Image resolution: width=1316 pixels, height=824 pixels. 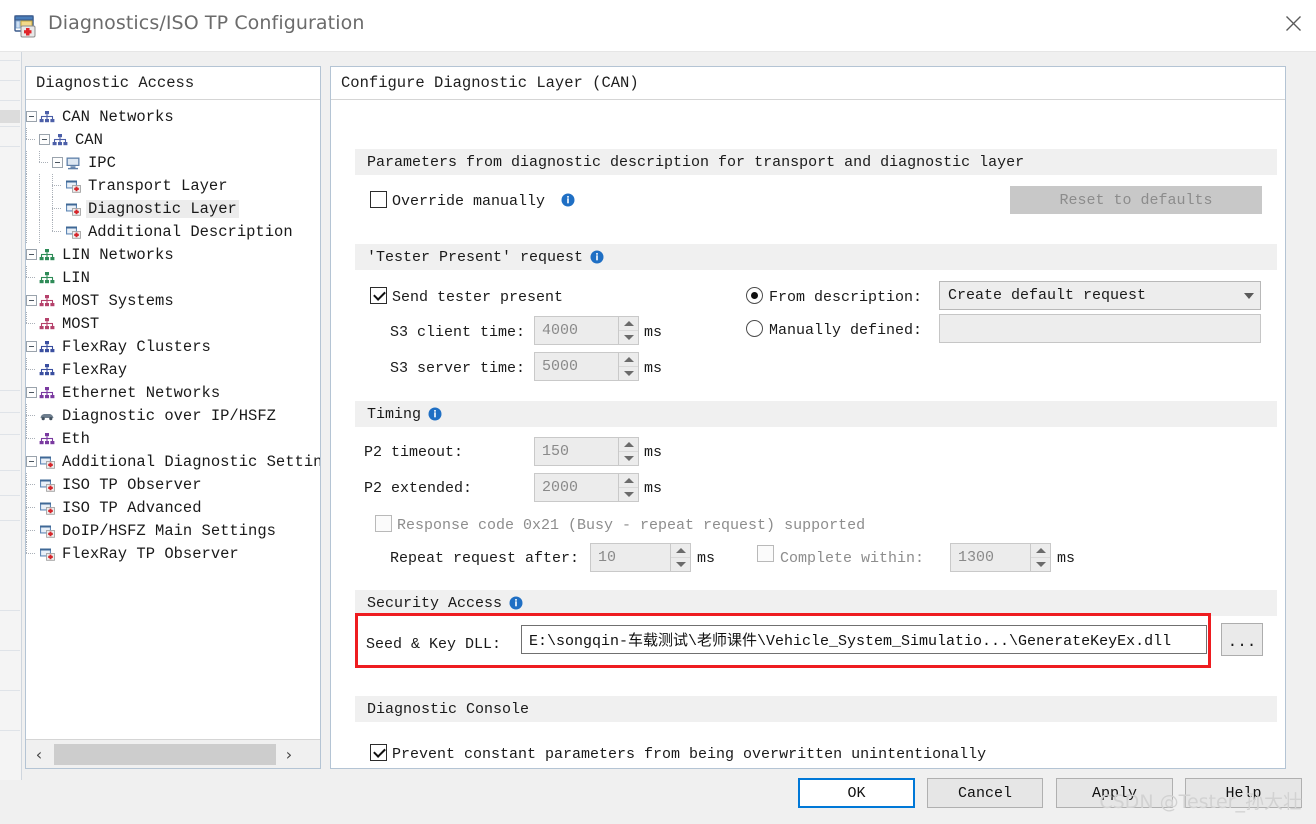 What do you see at coordinates (816, 709) in the screenshot?
I see `group-header-diagnostic-console: Diagnostic Console` at bounding box center [816, 709].